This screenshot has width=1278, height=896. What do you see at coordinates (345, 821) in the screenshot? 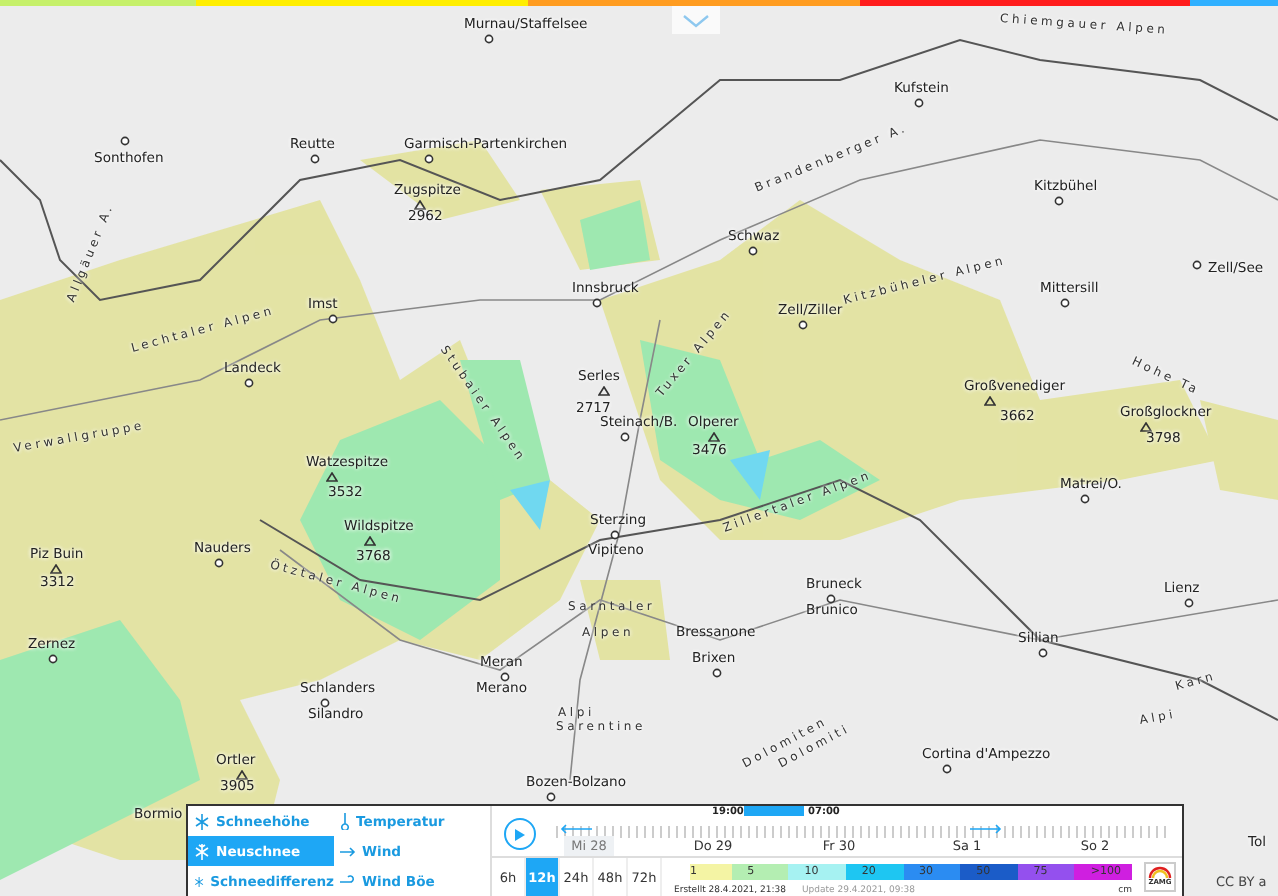
I see `thermometer-icon` at bounding box center [345, 821].